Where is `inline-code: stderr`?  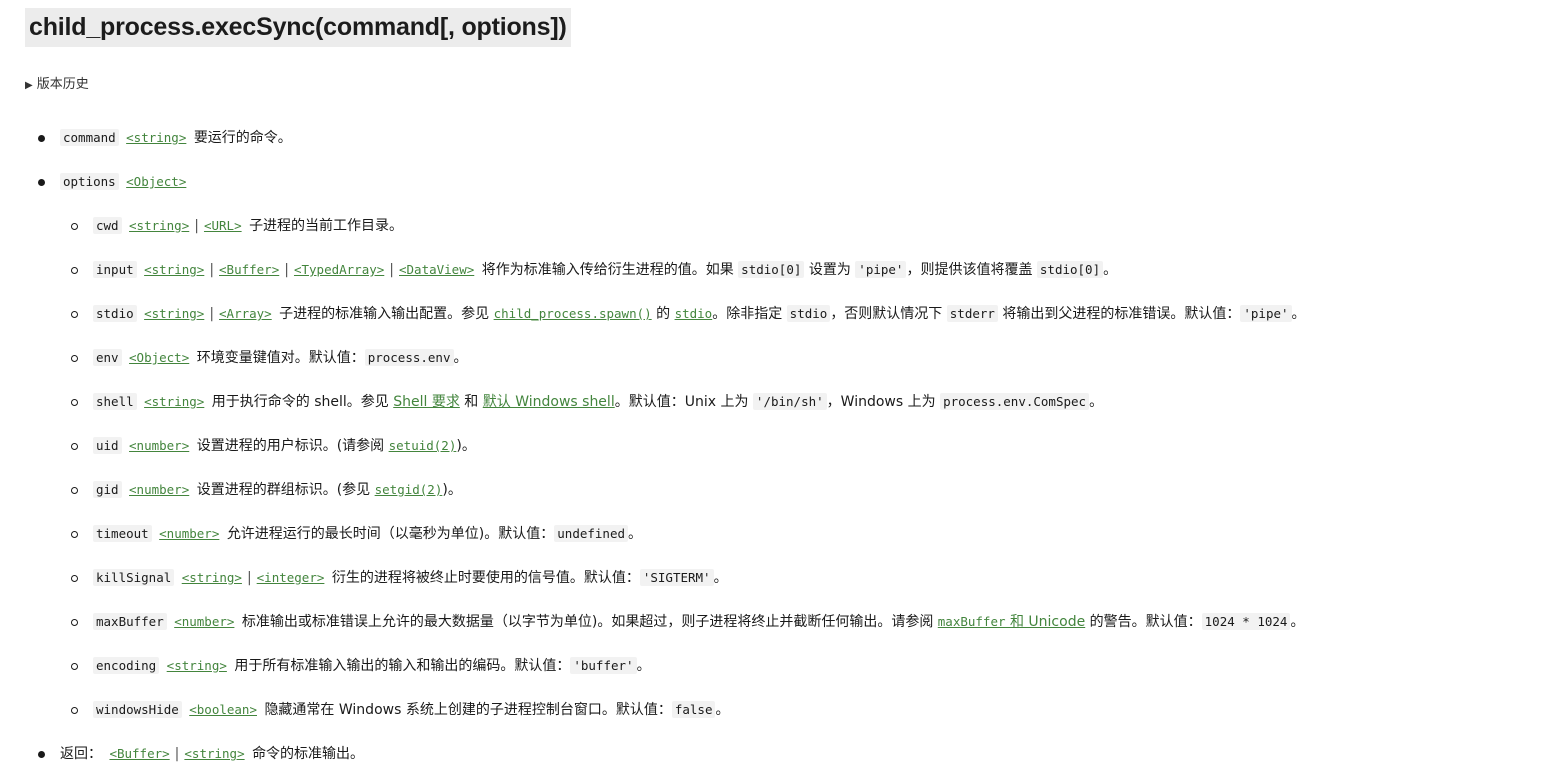 inline-code: stderr is located at coordinates (972, 313).